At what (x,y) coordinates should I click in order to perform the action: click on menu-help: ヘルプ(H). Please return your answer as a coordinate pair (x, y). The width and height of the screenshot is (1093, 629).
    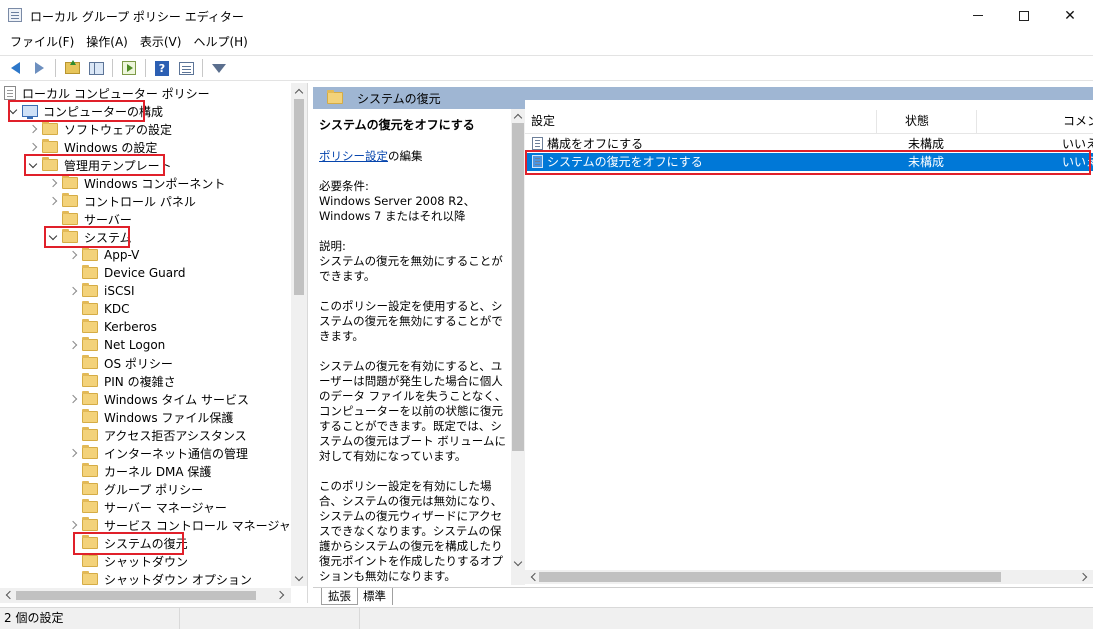
    Looking at the image, I should click on (220, 42).